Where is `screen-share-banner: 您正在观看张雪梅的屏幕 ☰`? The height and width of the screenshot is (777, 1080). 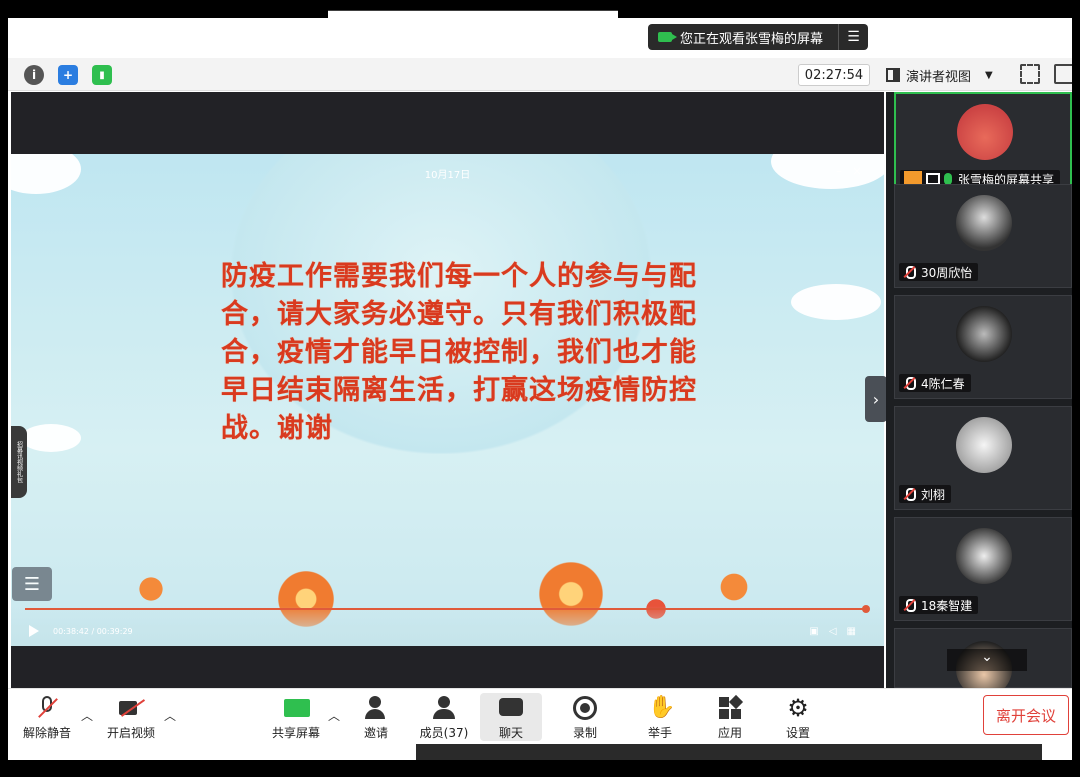
screen-share-banner: 您正在观看张雪梅的屏幕 ☰ is located at coordinates (758, 37).